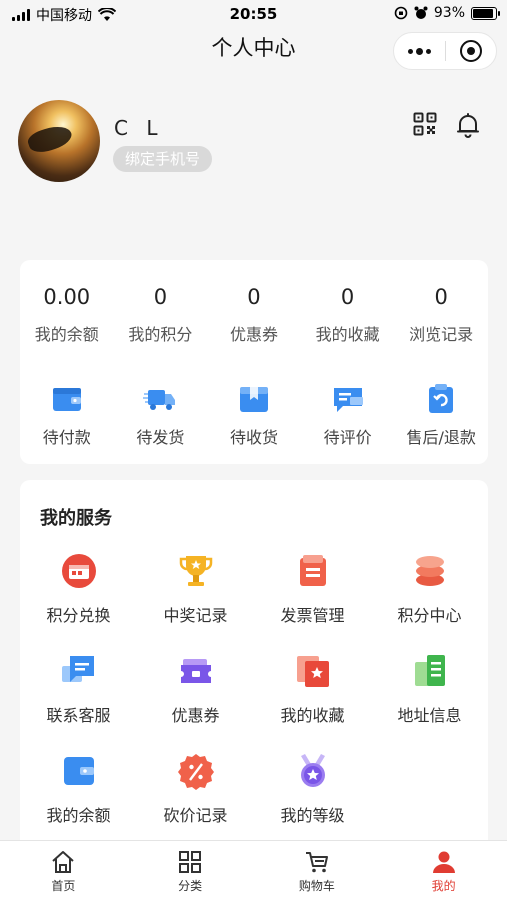 This screenshot has height=900, width=507. I want to click on stat-coupons: 0 优惠券, so click(254, 315).